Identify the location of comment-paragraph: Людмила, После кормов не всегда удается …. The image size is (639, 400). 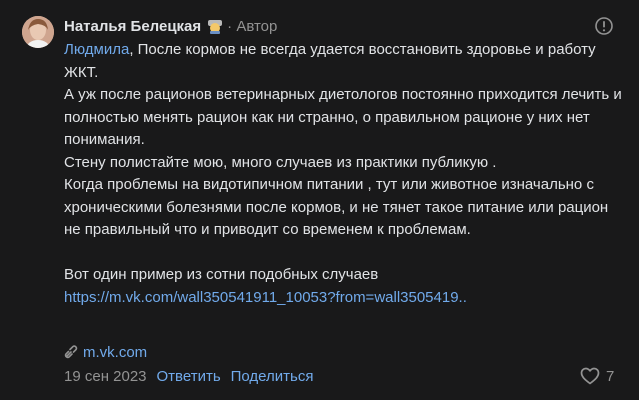
(344, 61).